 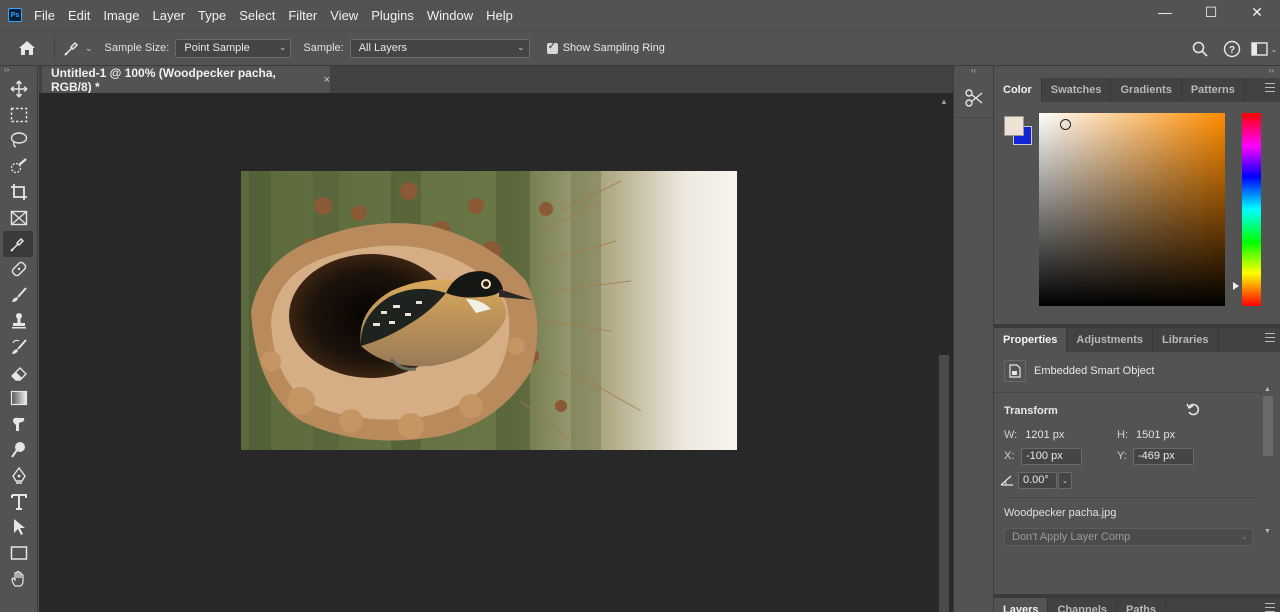 I want to click on height-label: H:, so click(x=1122, y=435).